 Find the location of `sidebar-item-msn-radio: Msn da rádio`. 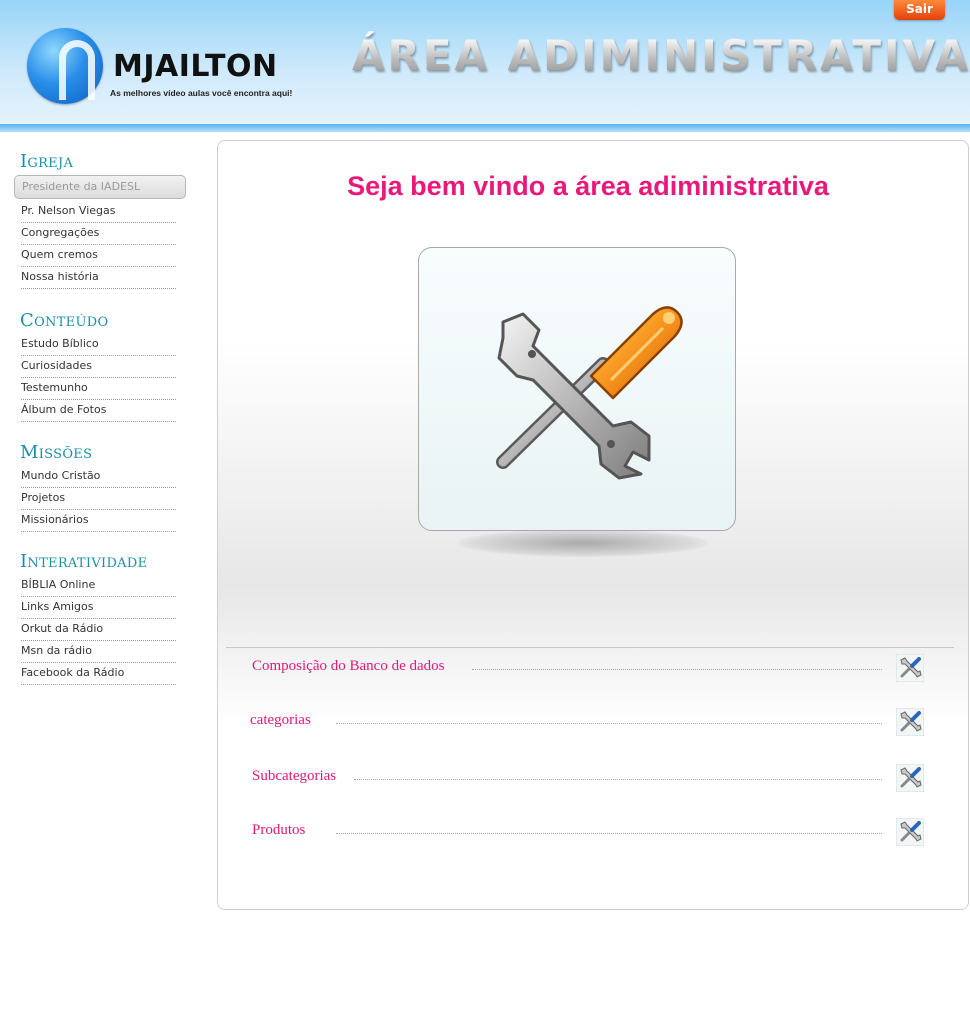

sidebar-item-msn-radio: Msn da rádio is located at coordinates (98, 652).